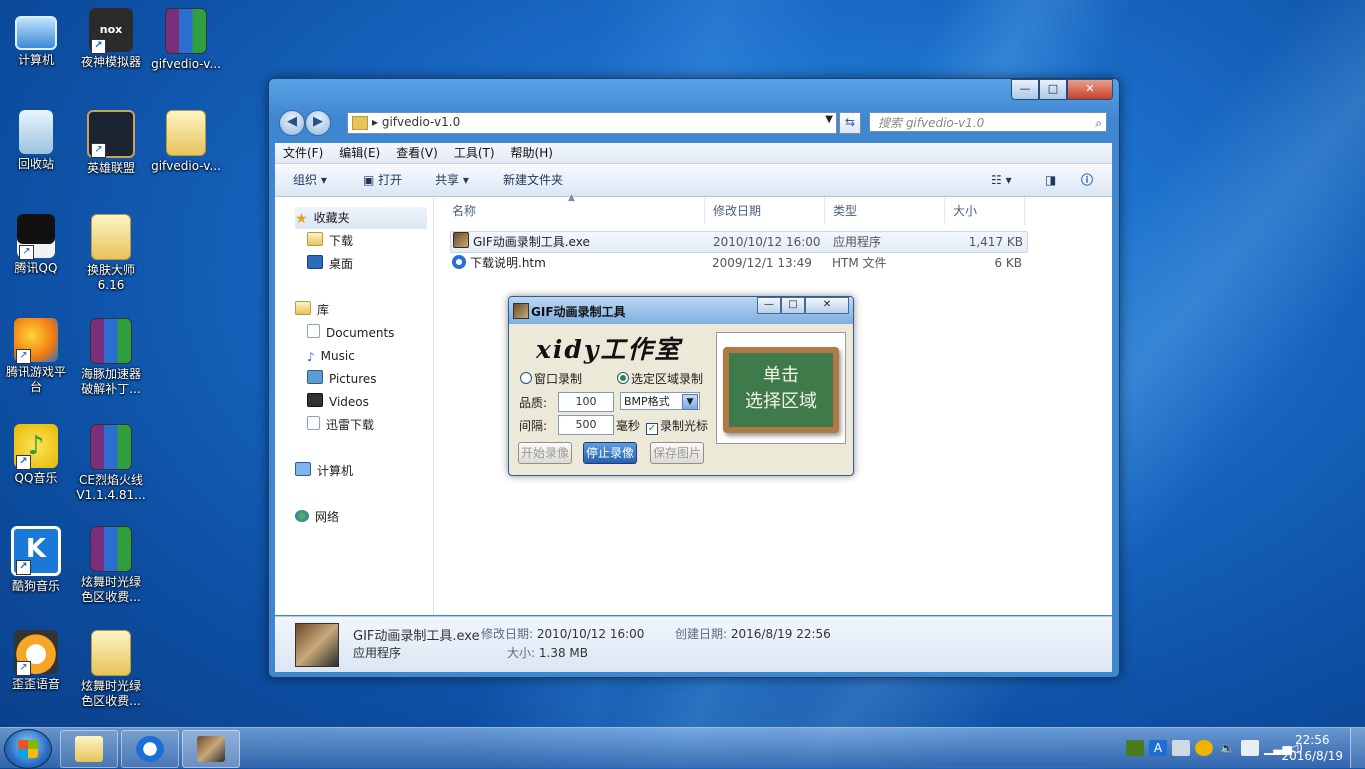 The width and height of the screenshot is (1365, 769). I want to click on desktop-icon-label-line2: 6.16, so click(111, 285).